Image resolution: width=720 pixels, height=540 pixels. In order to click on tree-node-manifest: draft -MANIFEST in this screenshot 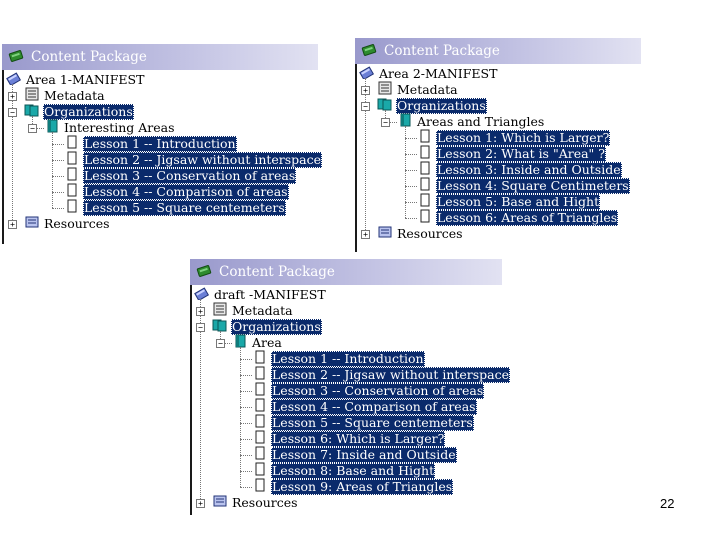, I will do `click(260, 295)`.